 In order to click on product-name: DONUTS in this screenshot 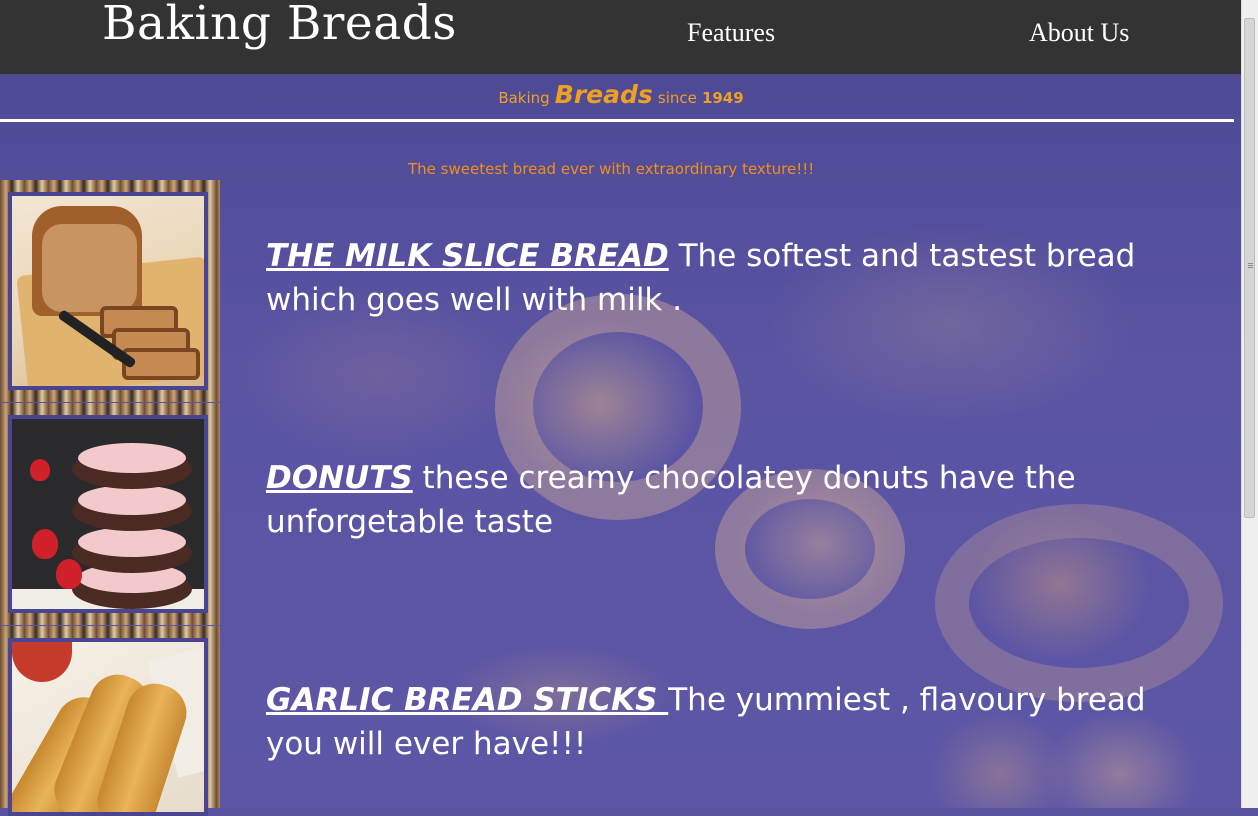, I will do `click(339, 478)`.